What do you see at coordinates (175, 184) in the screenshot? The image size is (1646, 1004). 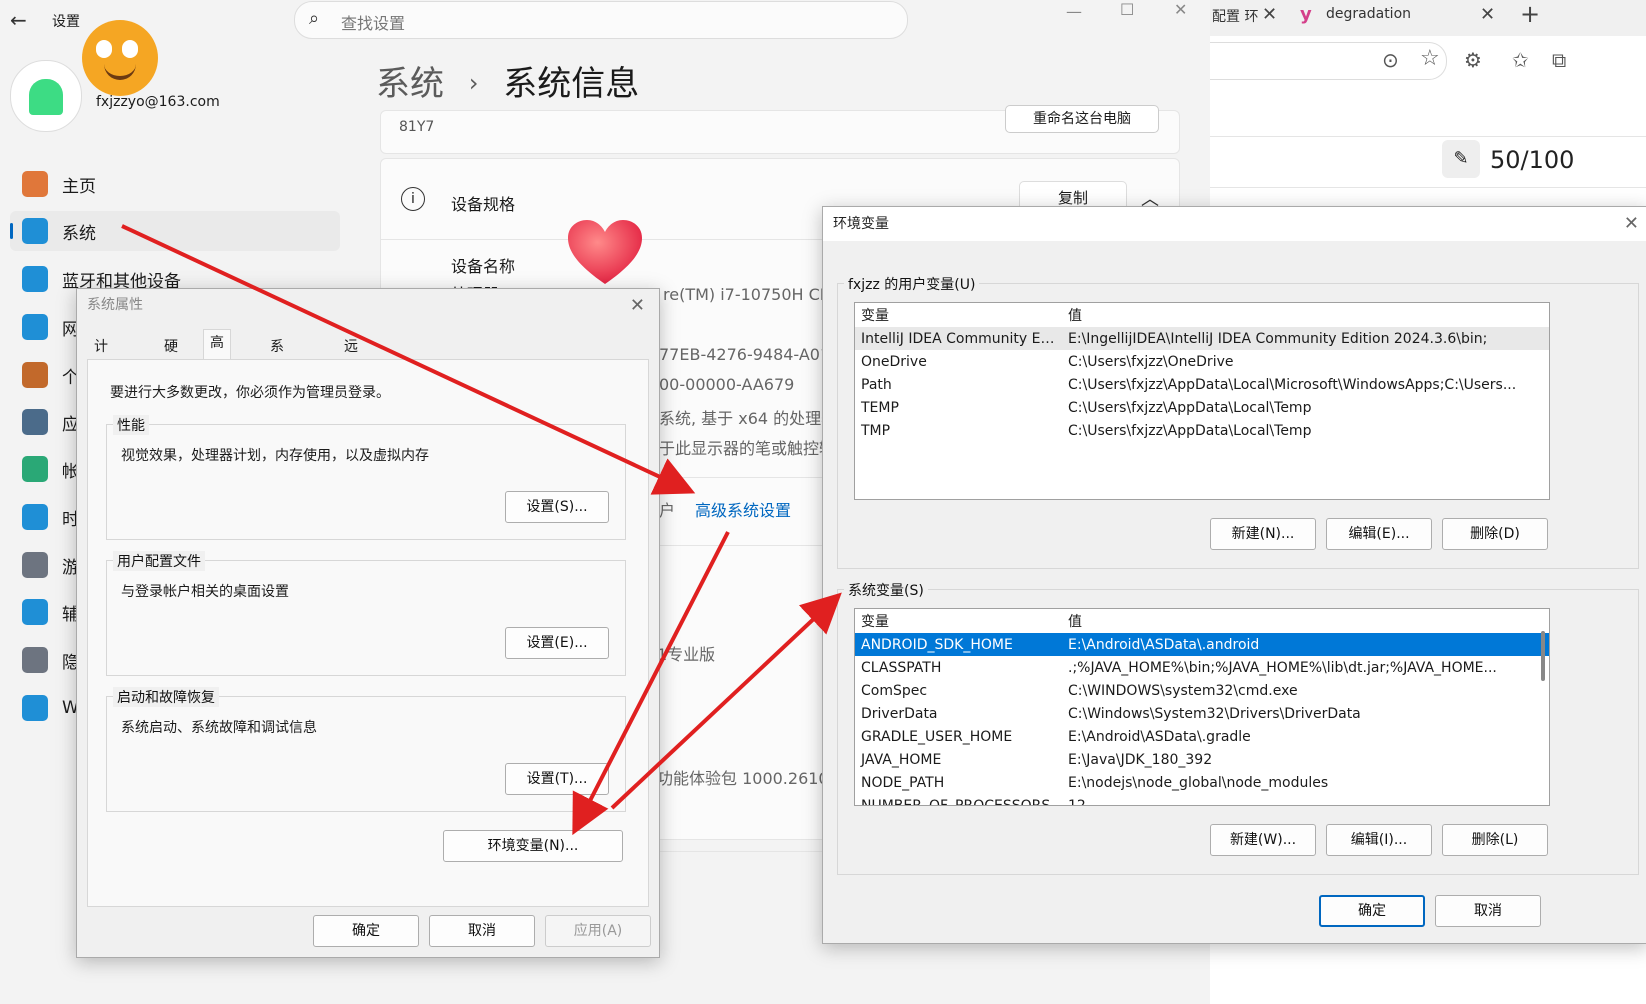 I see `sidebar-item-1: 主页` at bounding box center [175, 184].